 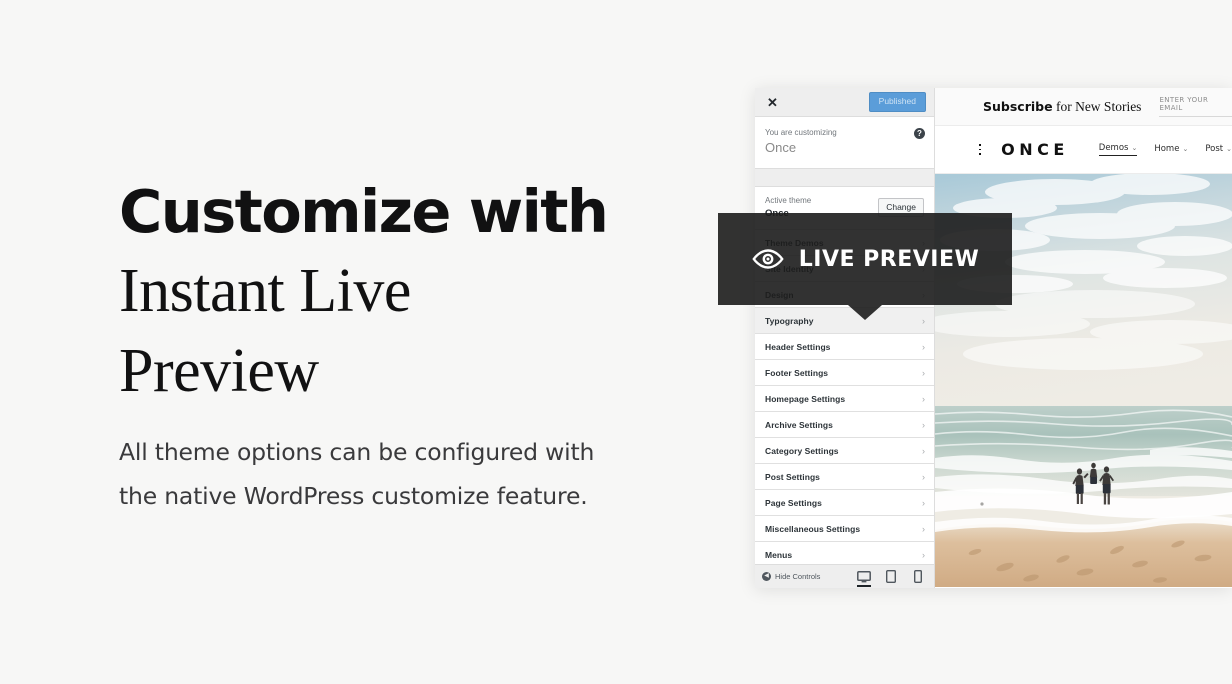 I want to click on subscribe-bold-word: Subscribe, so click(x=1018, y=106).